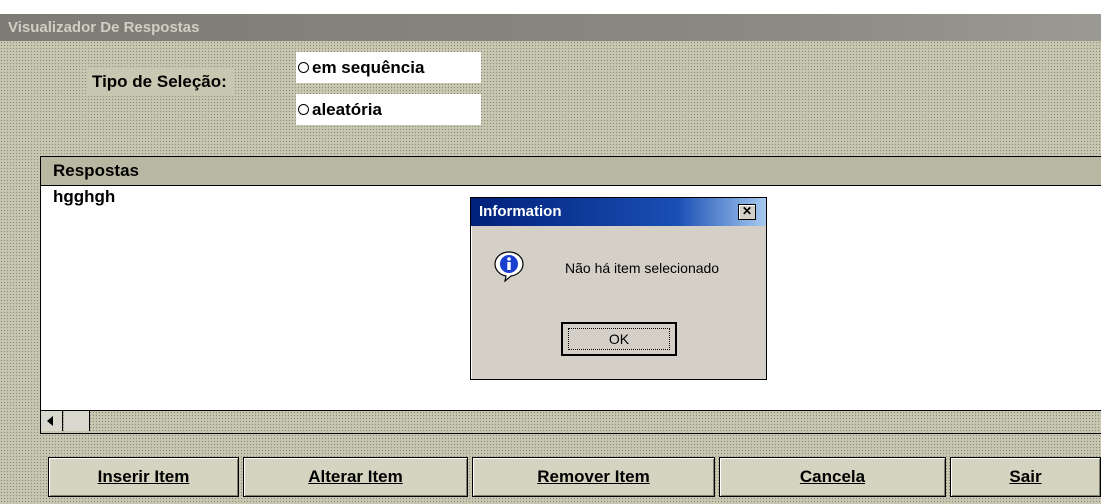  I want to click on dialog-message: Não há item selecionado, so click(642, 268).